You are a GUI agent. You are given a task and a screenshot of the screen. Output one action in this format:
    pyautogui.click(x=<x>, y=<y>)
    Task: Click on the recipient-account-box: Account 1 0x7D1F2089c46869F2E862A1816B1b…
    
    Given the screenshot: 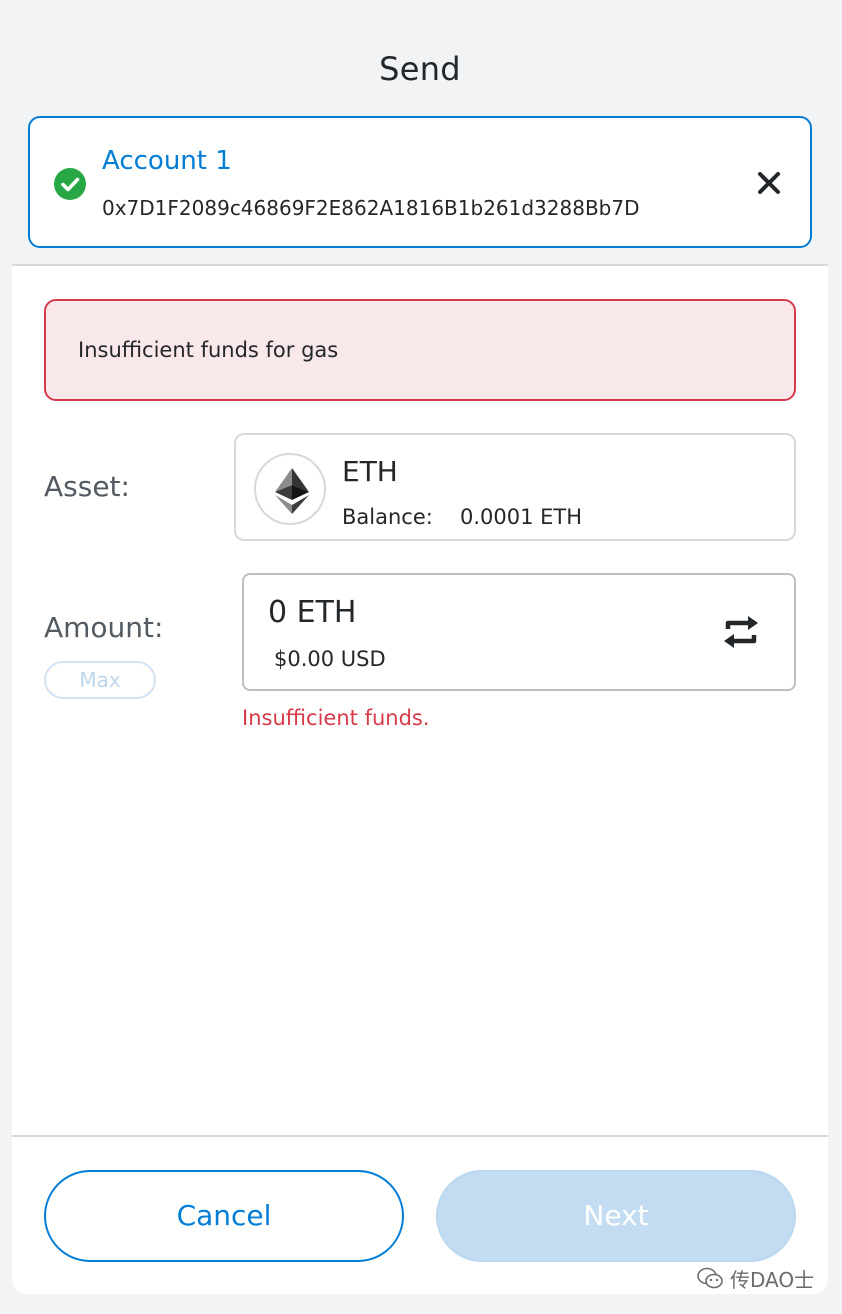 What is the action you would take?
    pyautogui.click(x=420, y=182)
    